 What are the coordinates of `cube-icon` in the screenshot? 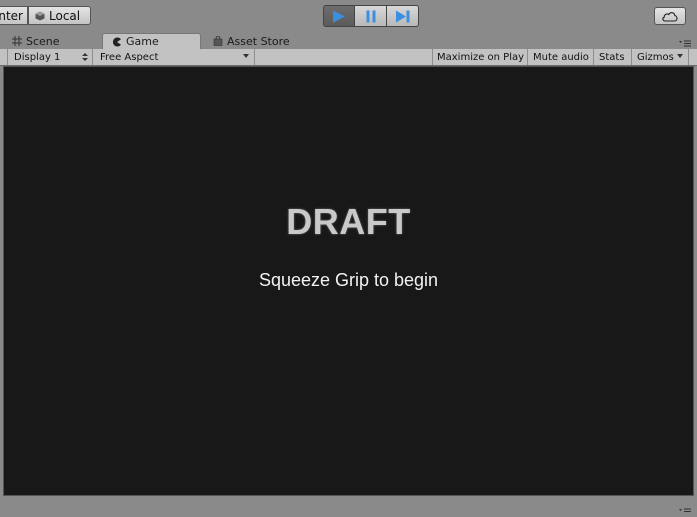 It's located at (40, 15).